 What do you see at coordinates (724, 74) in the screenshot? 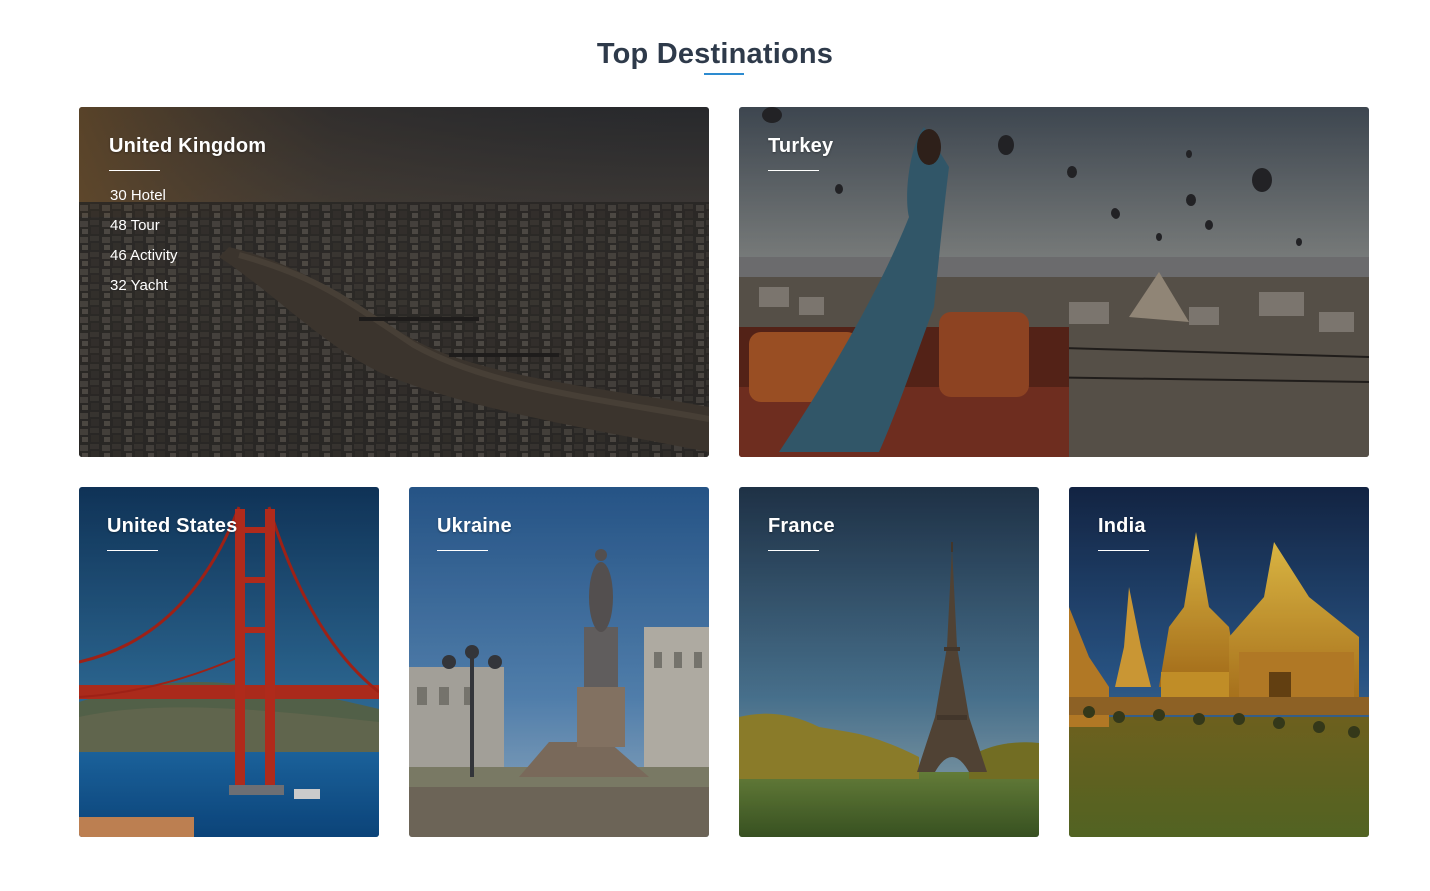
I see `title-underline` at bounding box center [724, 74].